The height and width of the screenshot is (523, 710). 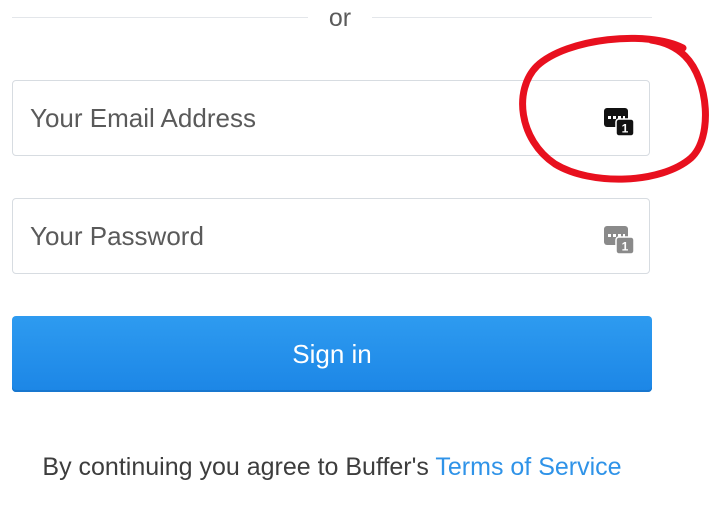 What do you see at coordinates (528, 467) in the screenshot?
I see `terms-of-service-link: Terms of Service` at bounding box center [528, 467].